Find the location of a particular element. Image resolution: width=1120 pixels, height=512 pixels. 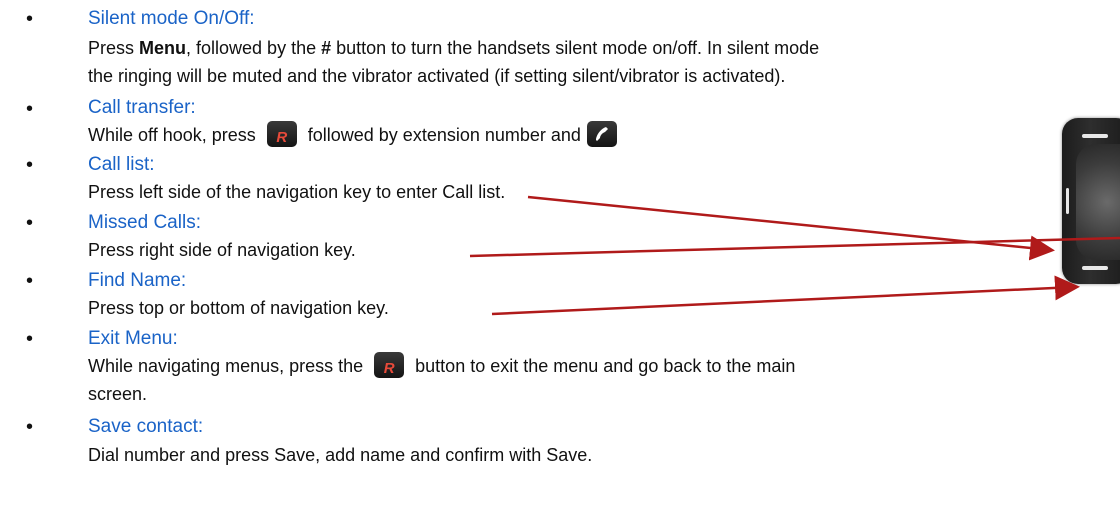

find-name-arrow is located at coordinates (785, 295).